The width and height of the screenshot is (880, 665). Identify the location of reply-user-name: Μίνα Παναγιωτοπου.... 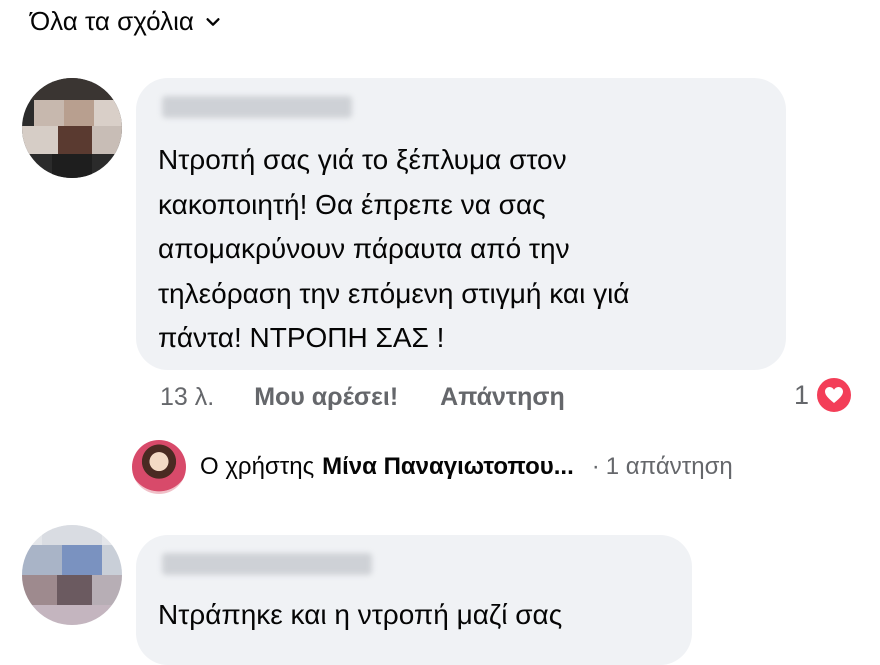
(448, 466).